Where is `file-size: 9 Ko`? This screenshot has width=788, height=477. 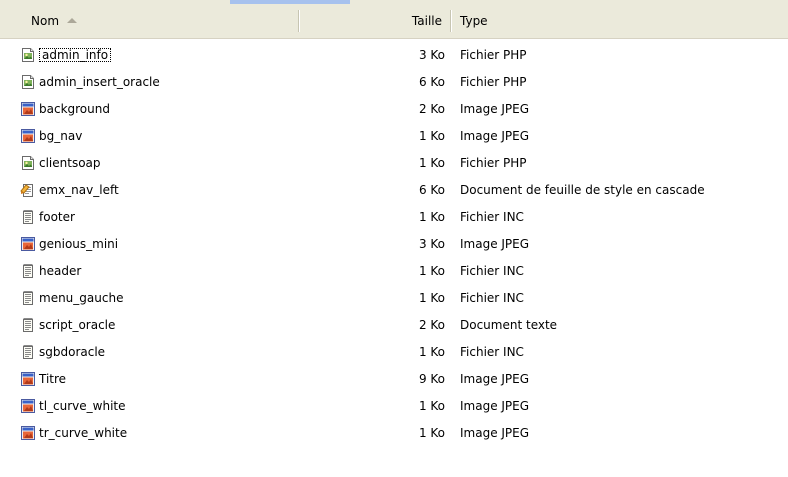 file-size: 9 Ko is located at coordinates (431, 379).